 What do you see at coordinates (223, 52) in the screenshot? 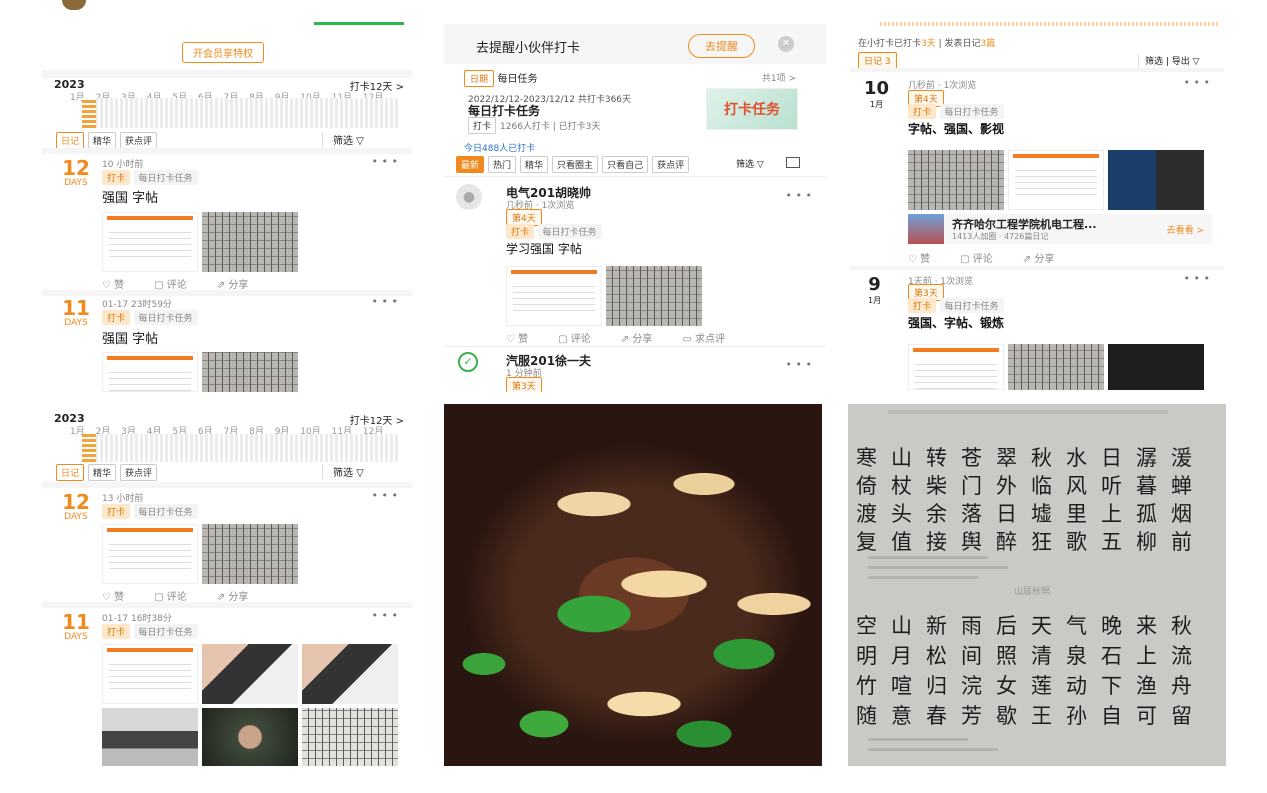
I see `member-button: 开会员享特权` at bounding box center [223, 52].